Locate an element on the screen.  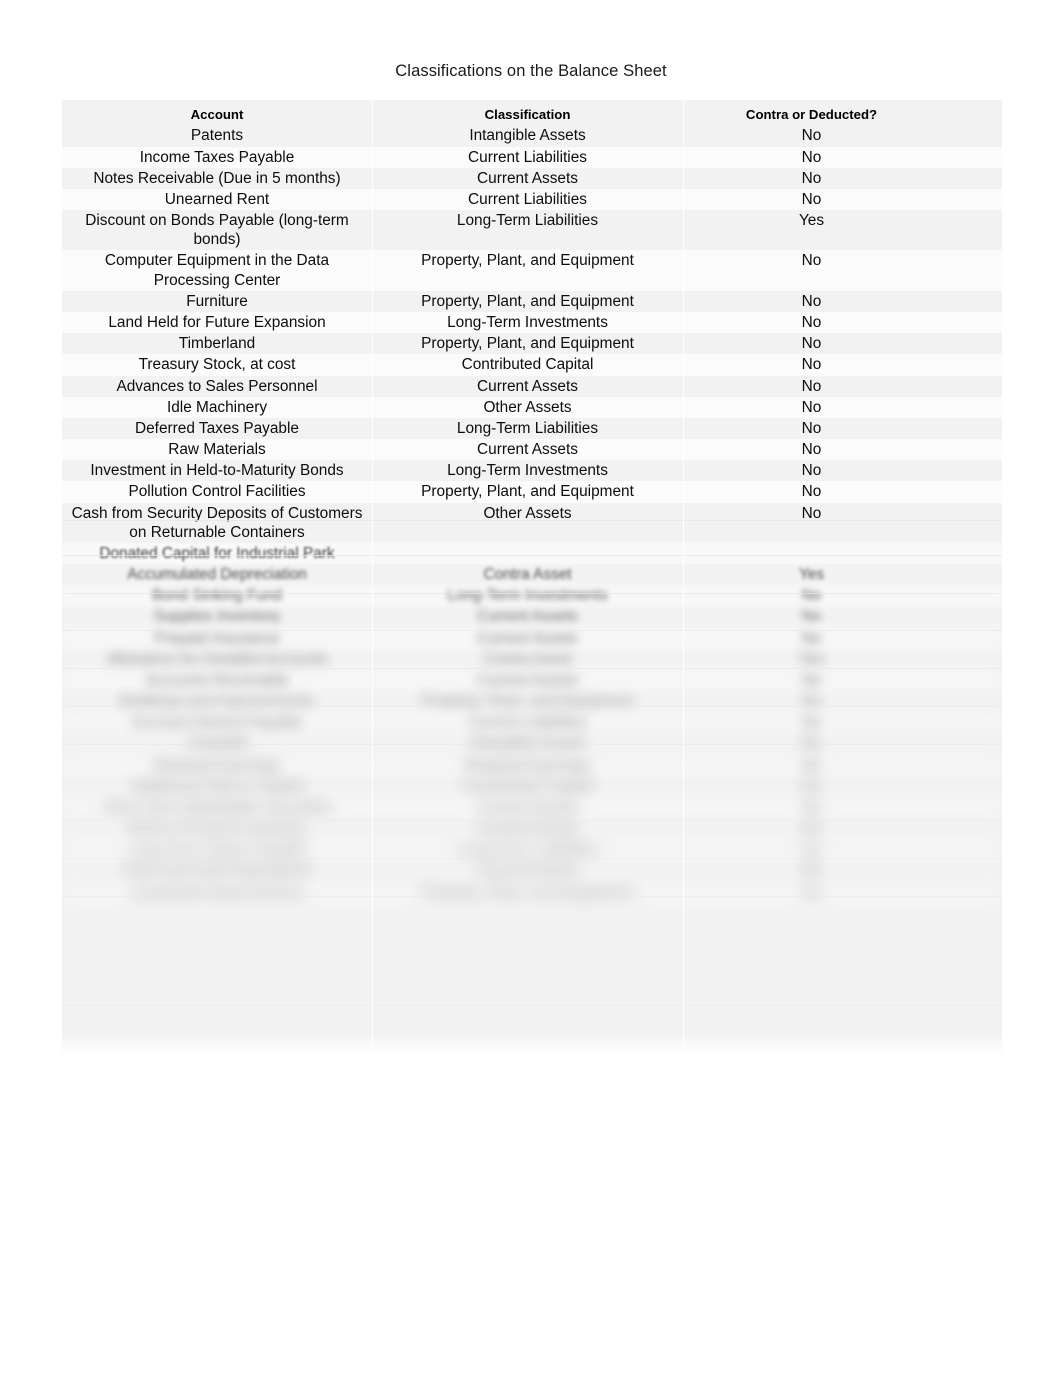
table-row: Accounts Receivable Current Assets No is located at coordinates (532, 680).